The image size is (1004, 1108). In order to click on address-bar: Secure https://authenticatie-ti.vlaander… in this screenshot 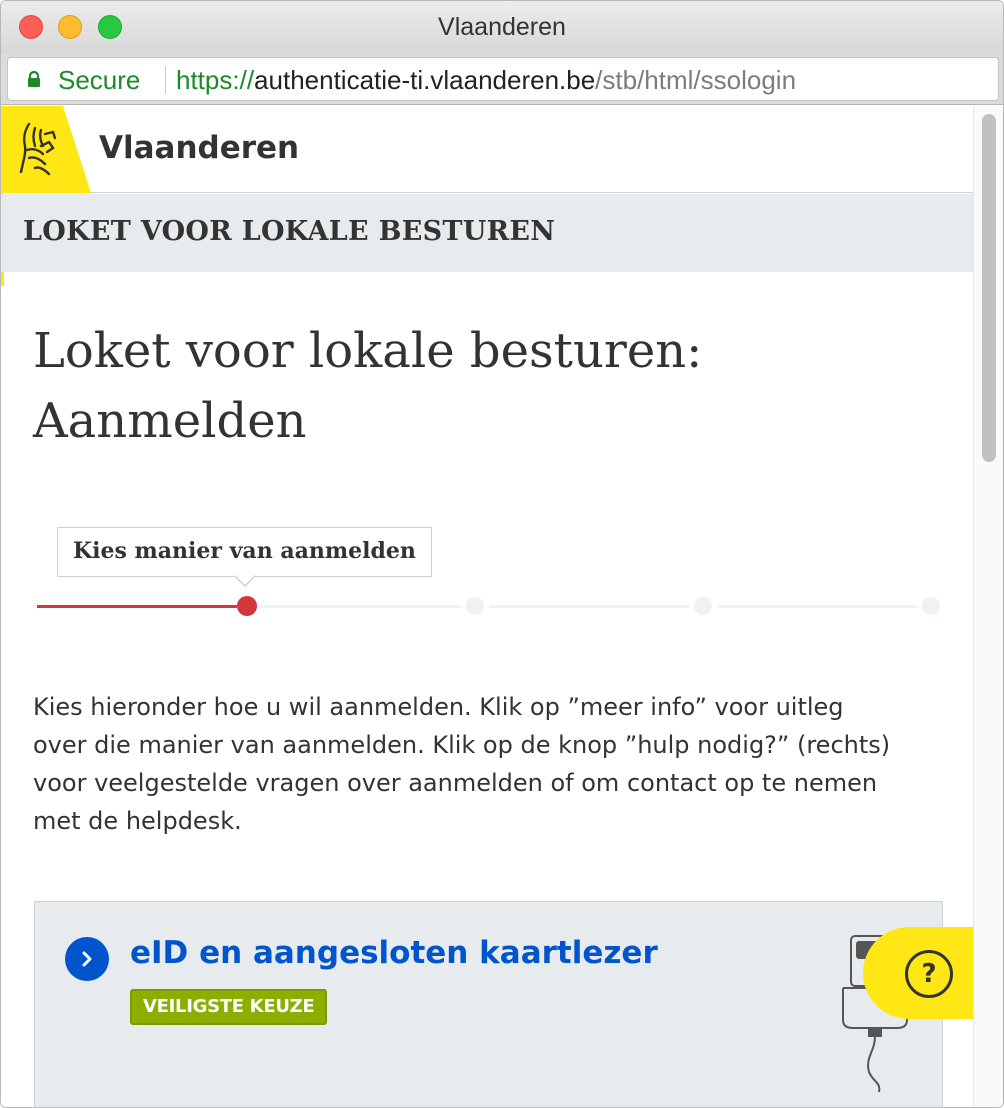, I will do `click(503, 79)`.